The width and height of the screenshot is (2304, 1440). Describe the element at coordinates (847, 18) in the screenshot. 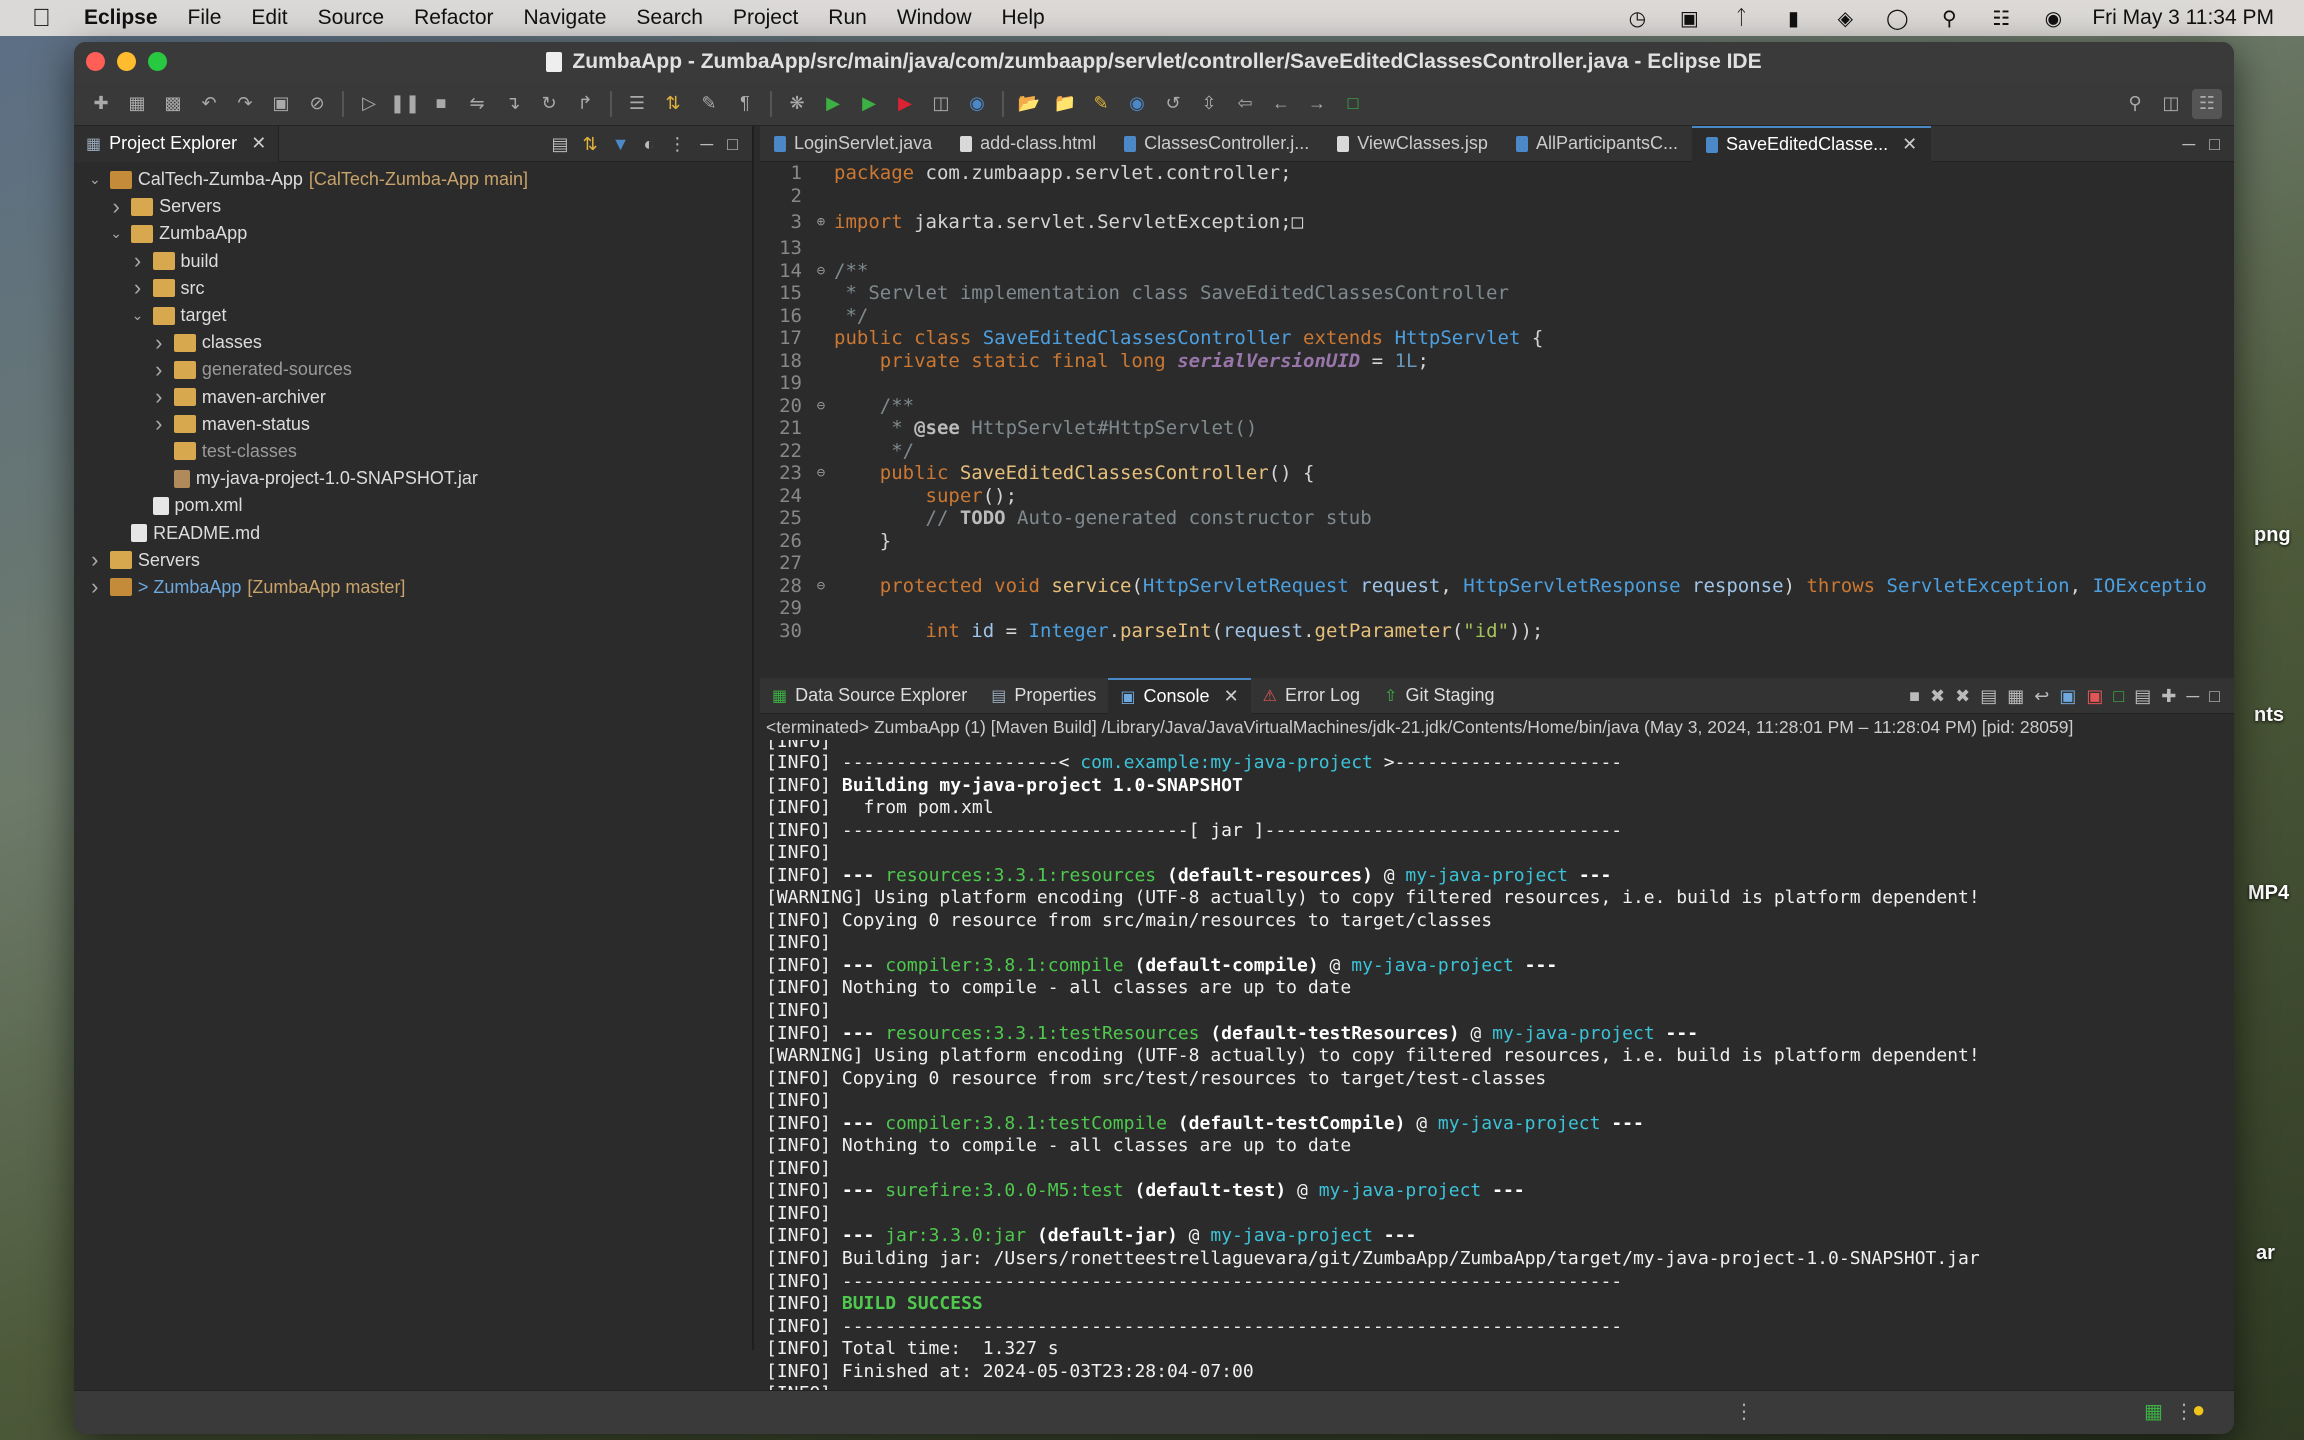

I see `menu-run: Run` at that location.